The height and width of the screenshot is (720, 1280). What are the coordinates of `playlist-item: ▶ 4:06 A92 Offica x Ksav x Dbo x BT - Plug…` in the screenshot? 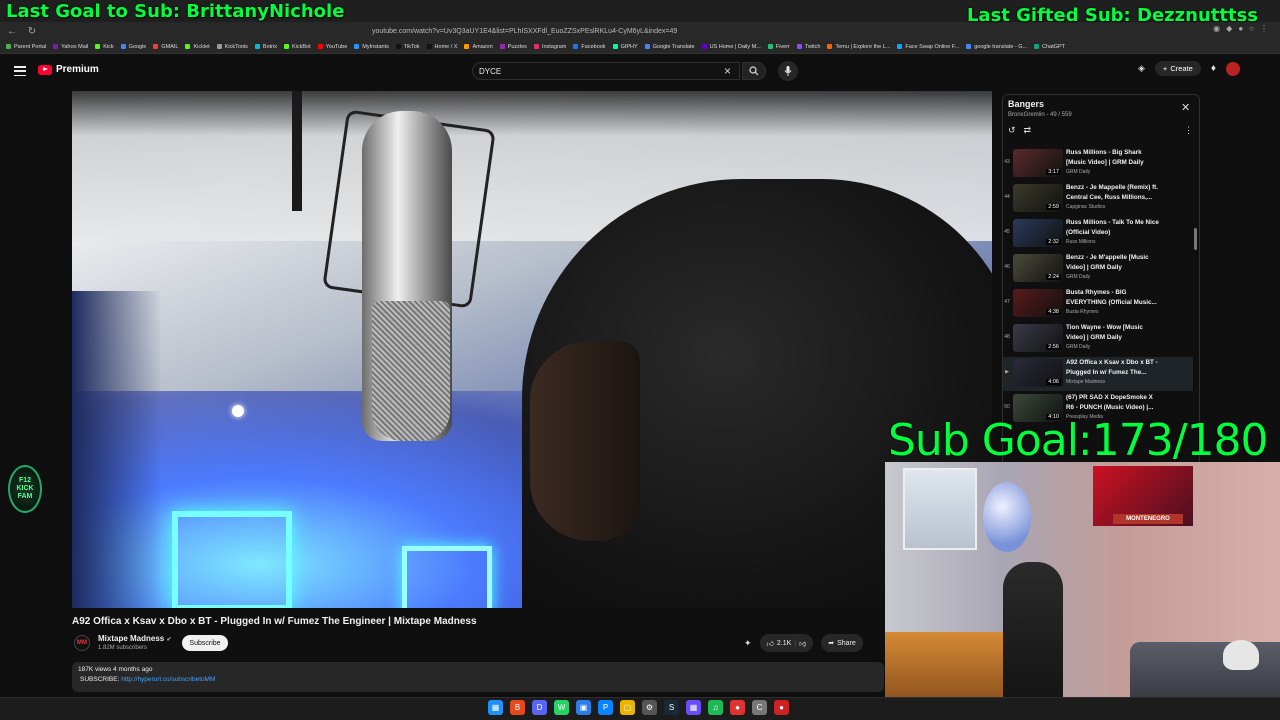 It's located at (1098, 374).